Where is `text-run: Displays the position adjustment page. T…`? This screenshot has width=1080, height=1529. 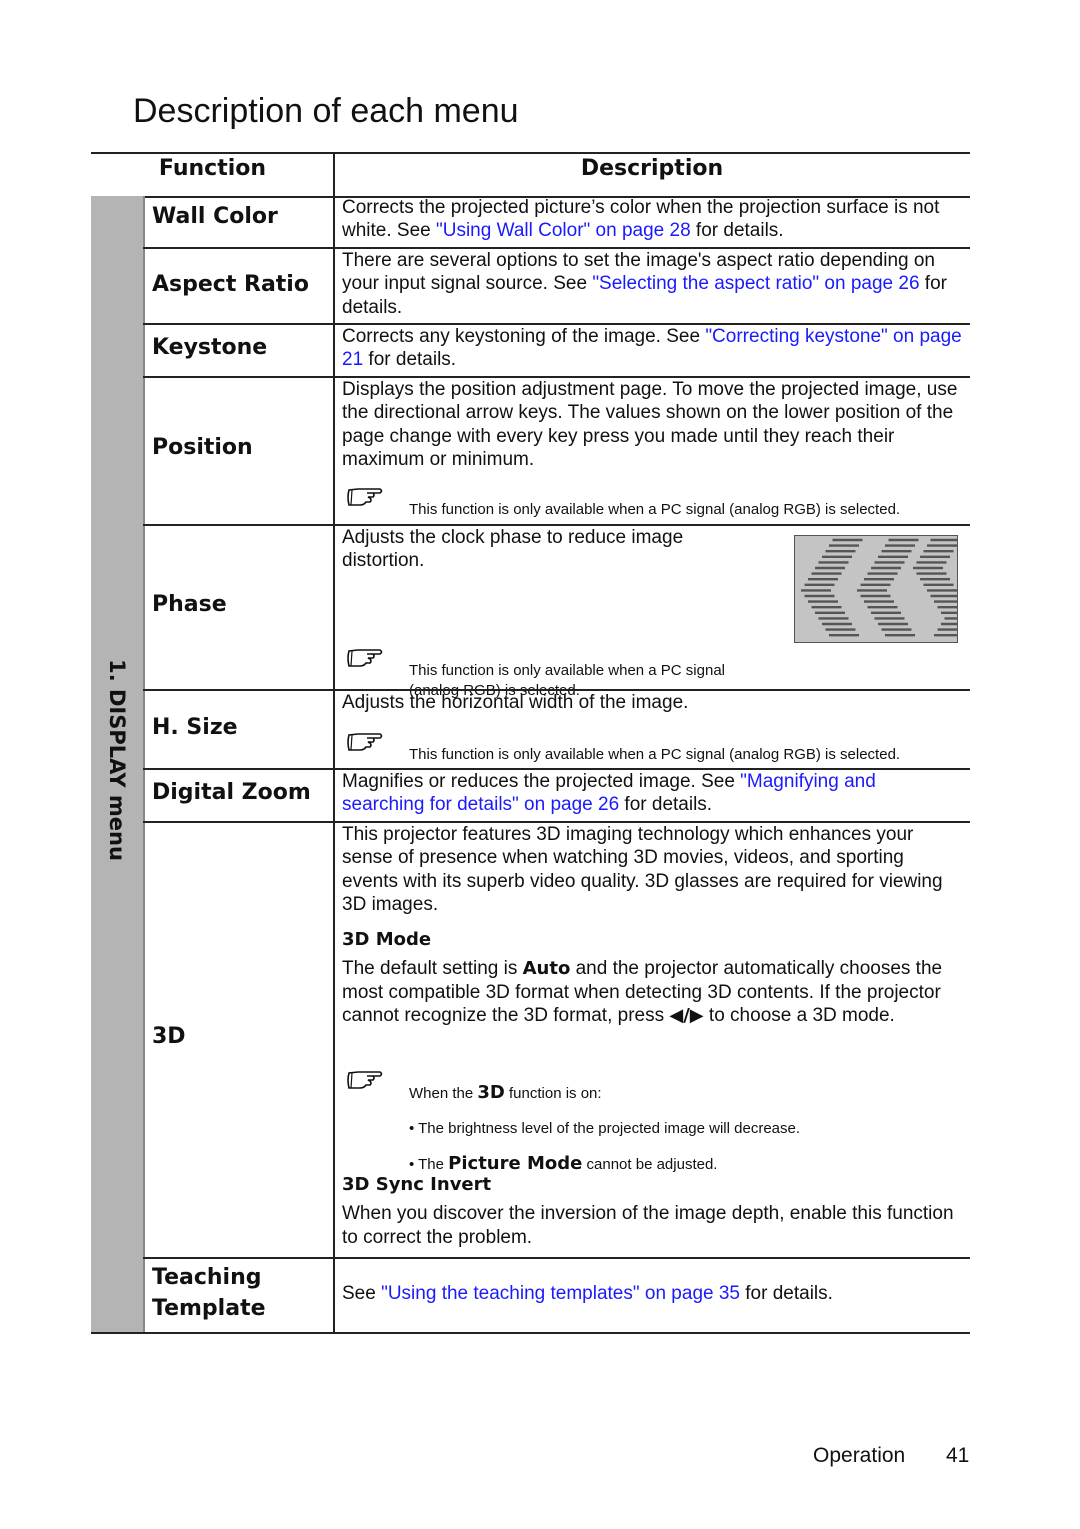 text-run: Displays the position adjustment page. T… is located at coordinates (650, 424).